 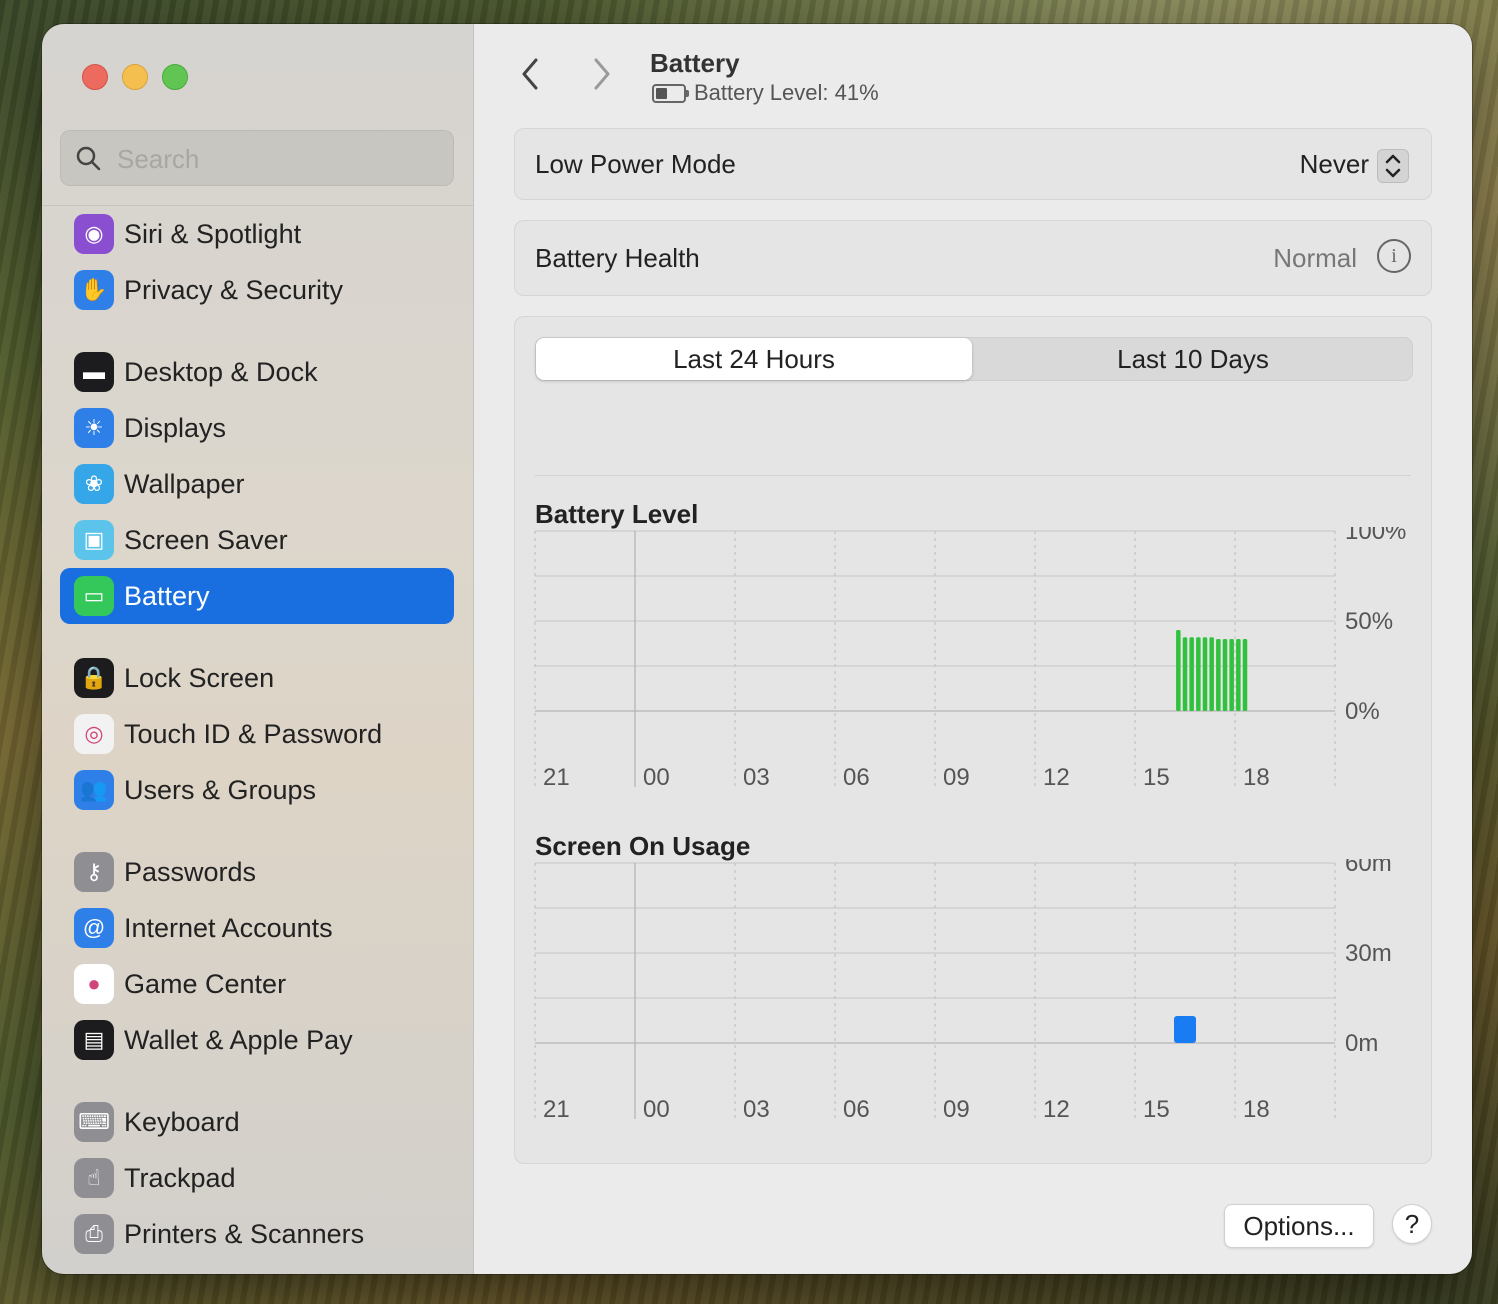 What do you see at coordinates (656, 777) in the screenshot?
I see `x-tick-label: 00` at bounding box center [656, 777].